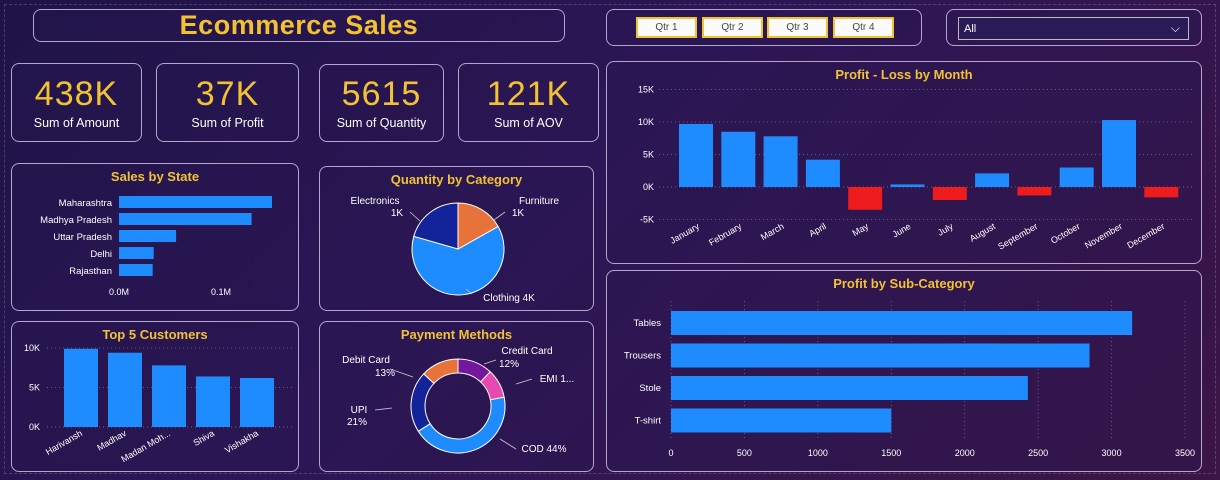 This screenshot has height=480, width=1220. Describe the element at coordinates (221, 292) in the screenshot. I see `tick-label: 0.1M` at that location.